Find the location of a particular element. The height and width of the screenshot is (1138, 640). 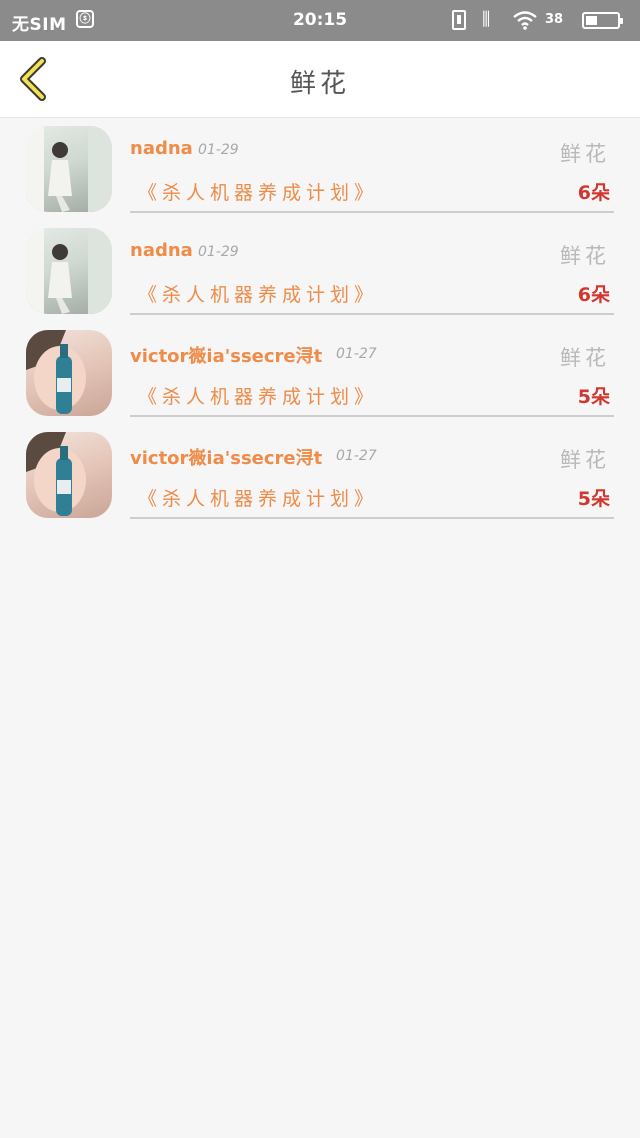

wifi-icon is located at coordinates (525, 20).